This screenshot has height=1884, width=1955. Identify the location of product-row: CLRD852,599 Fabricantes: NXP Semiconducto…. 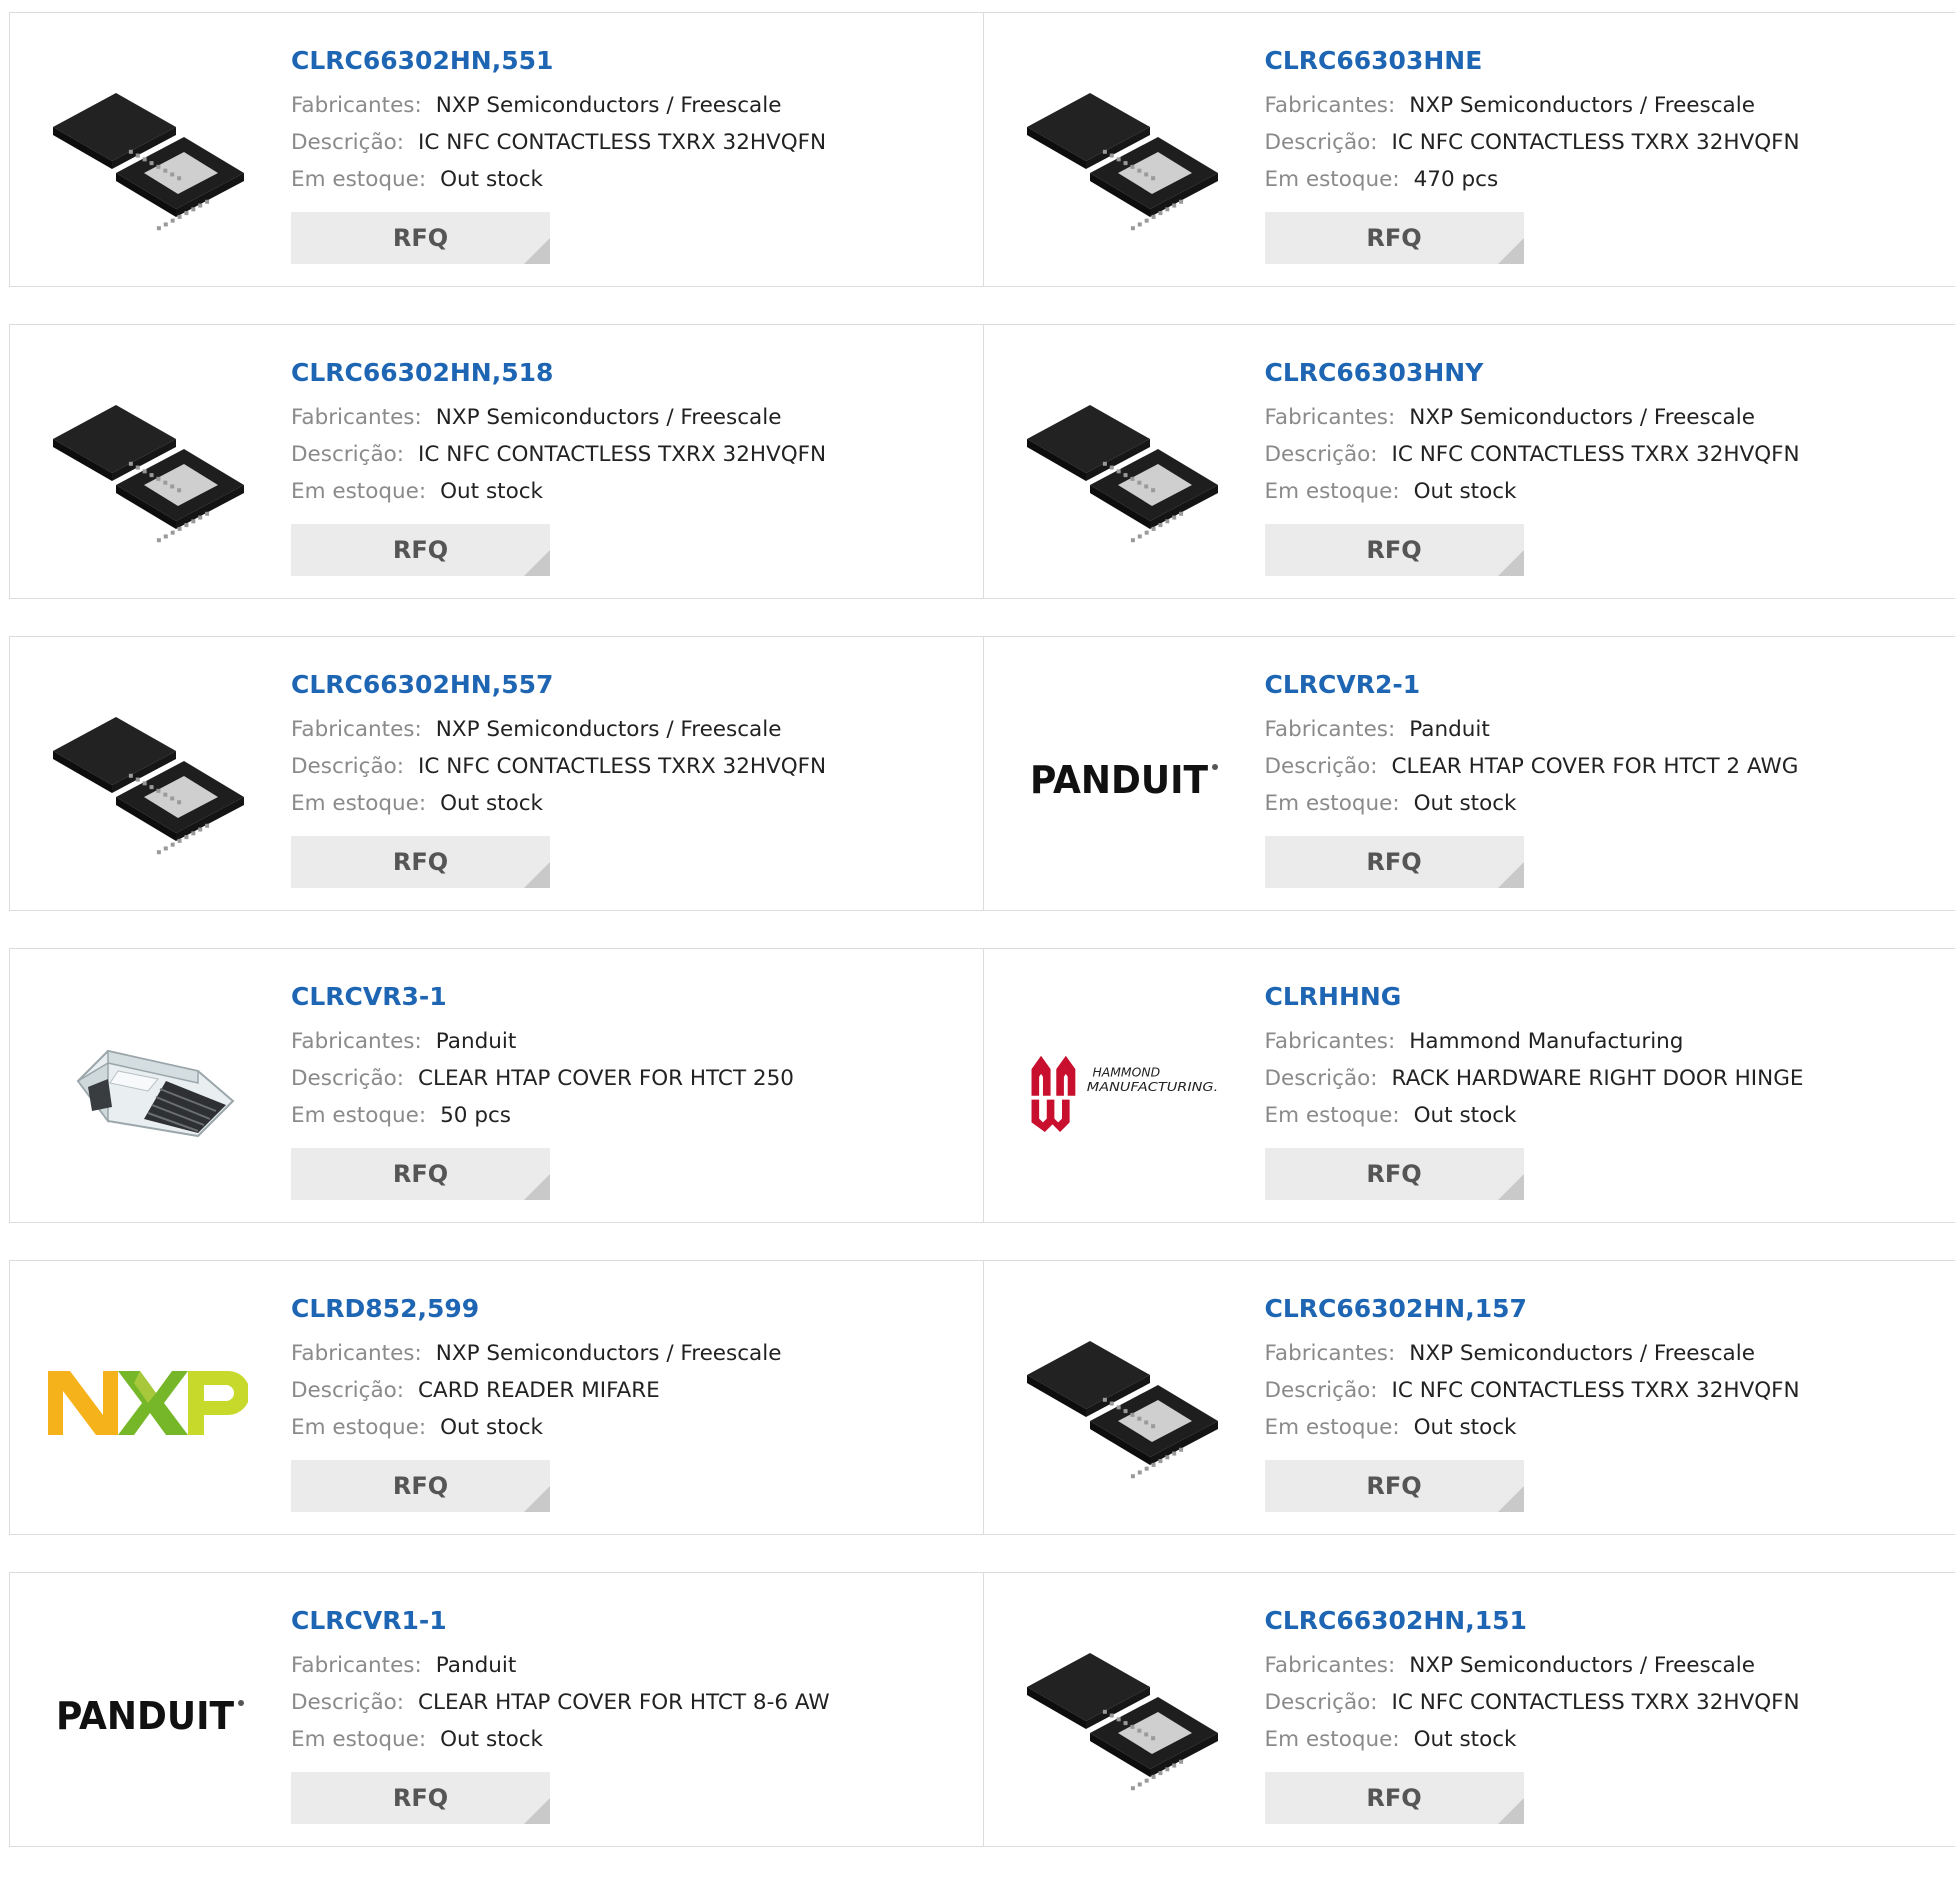
(982, 1397).